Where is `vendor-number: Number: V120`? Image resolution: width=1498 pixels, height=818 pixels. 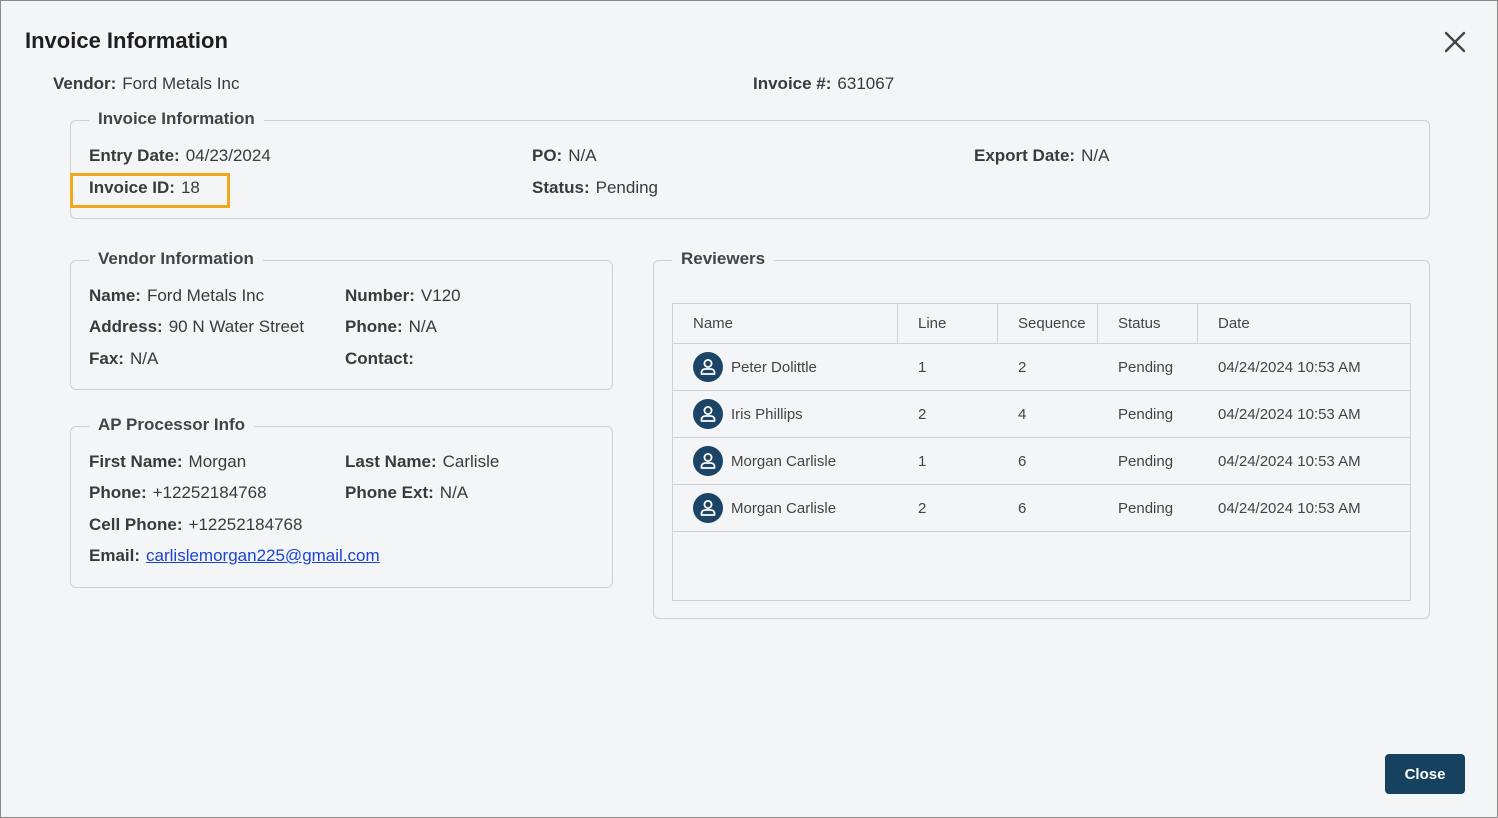 vendor-number: Number: V120 is located at coordinates (403, 296).